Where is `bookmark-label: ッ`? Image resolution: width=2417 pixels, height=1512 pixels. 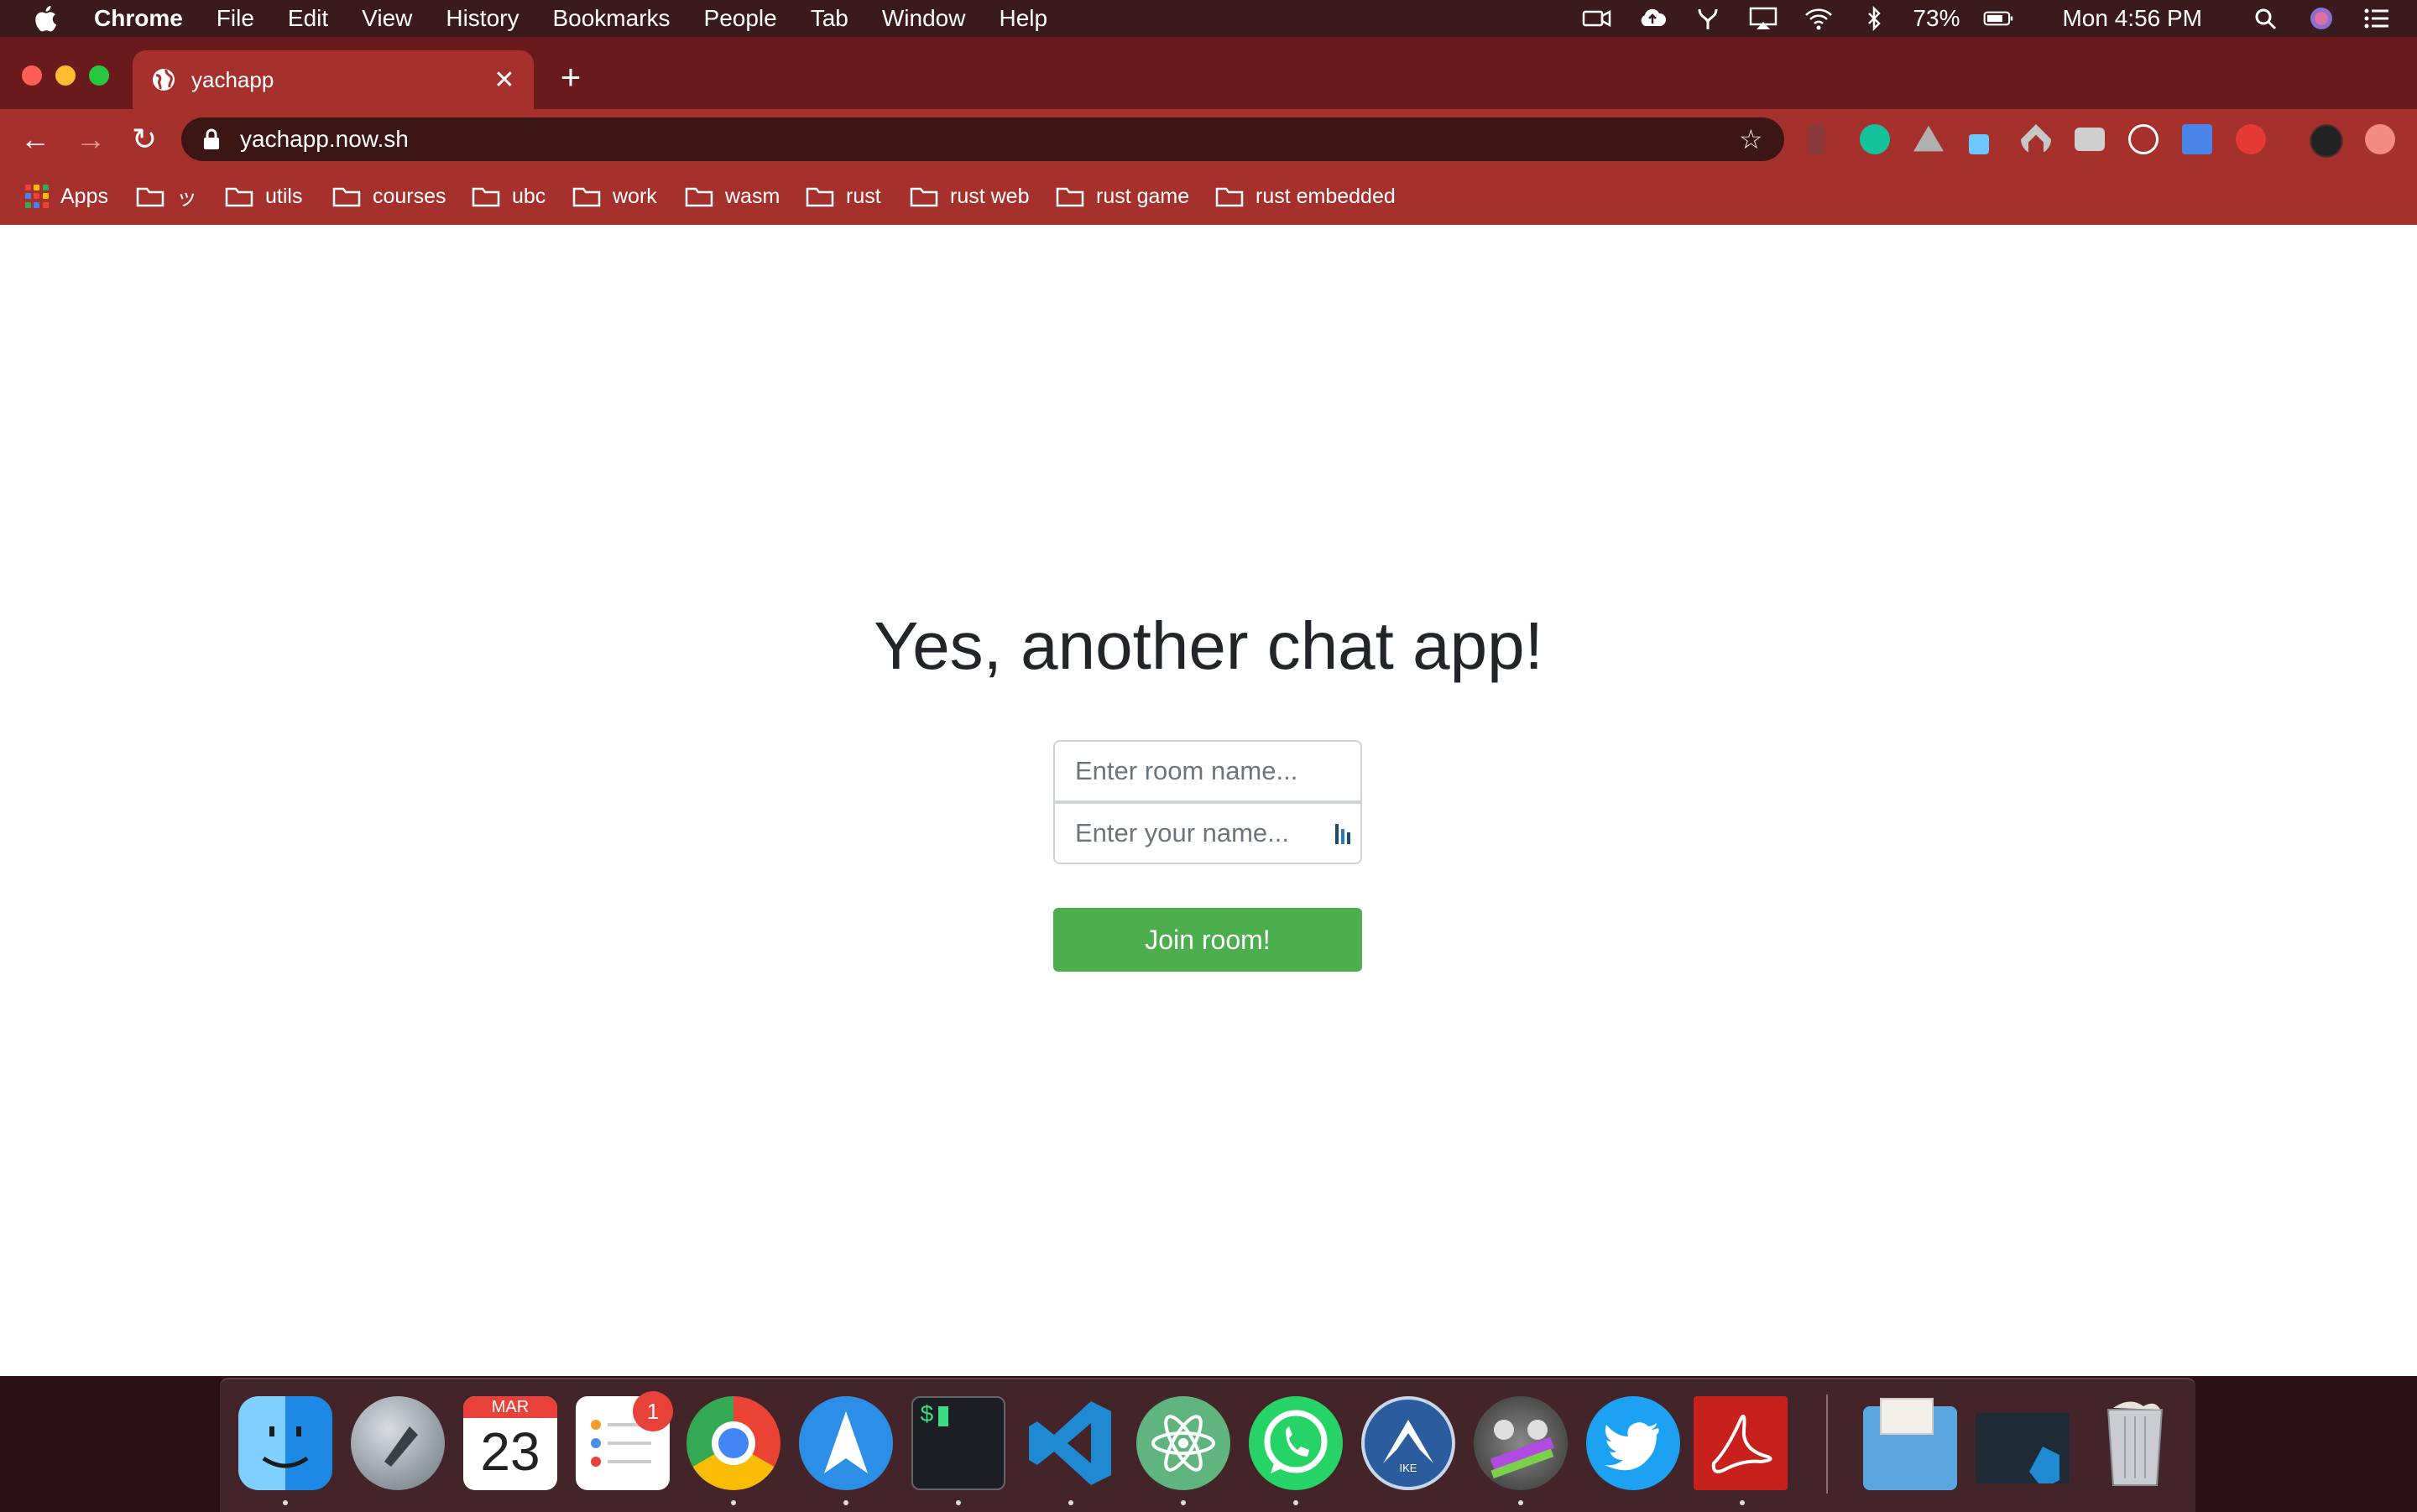
bookmark-label: ッ is located at coordinates (187, 198).